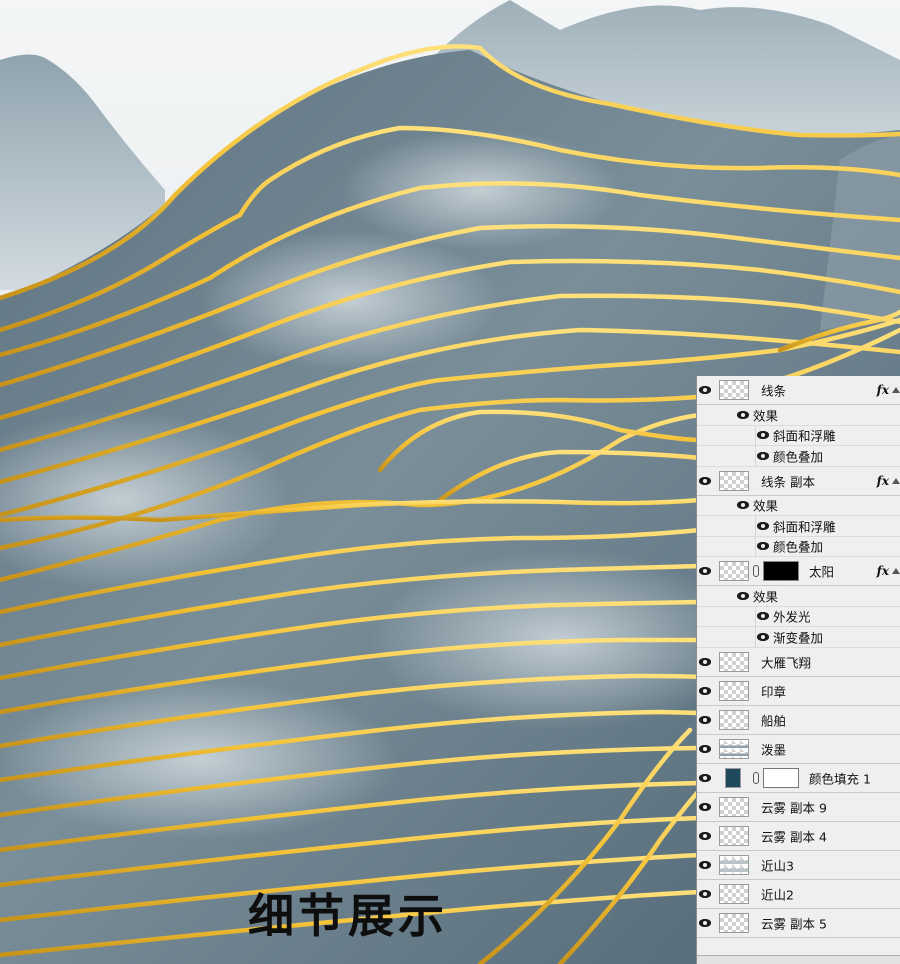 The height and width of the screenshot is (964, 900). Describe the element at coordinates (786, 662) in the screenshot. I see `layer-name: 大雁飞翔` at that location.